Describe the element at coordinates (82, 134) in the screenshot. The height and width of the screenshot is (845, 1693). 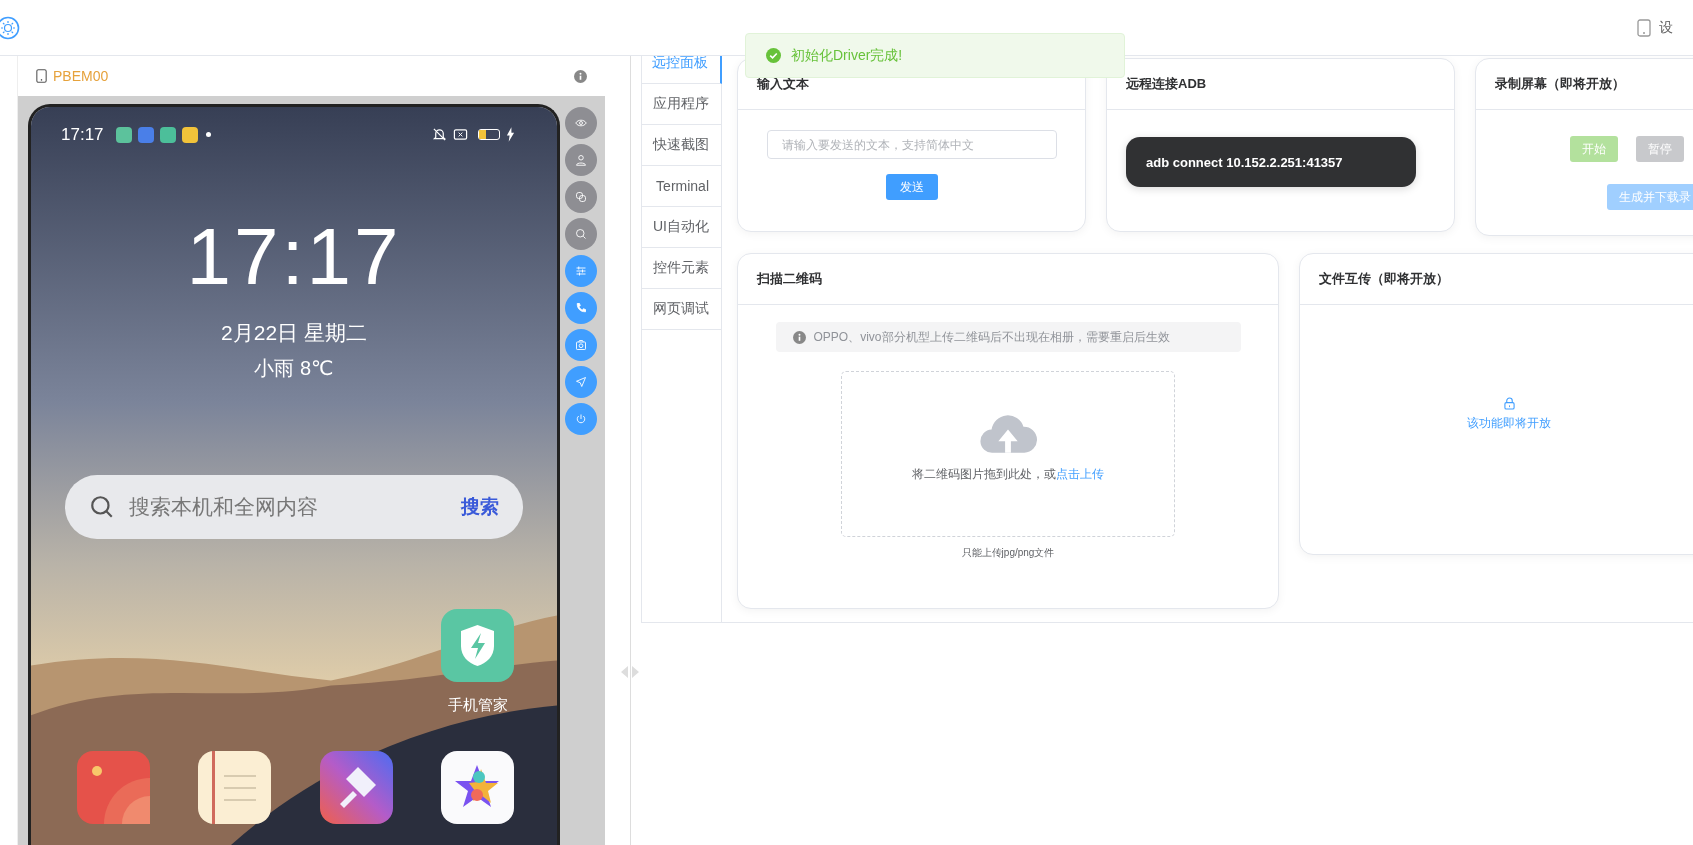
I see `status-time: 17:17` at that location.